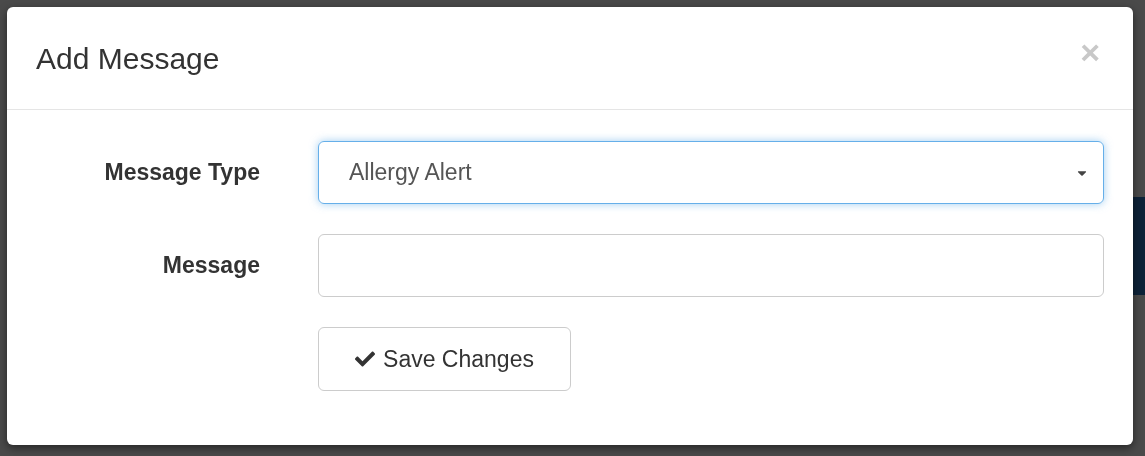 This screenshot has width=1145, height=456. I want to click on dialog-title: Add Message, so click(128, 58).